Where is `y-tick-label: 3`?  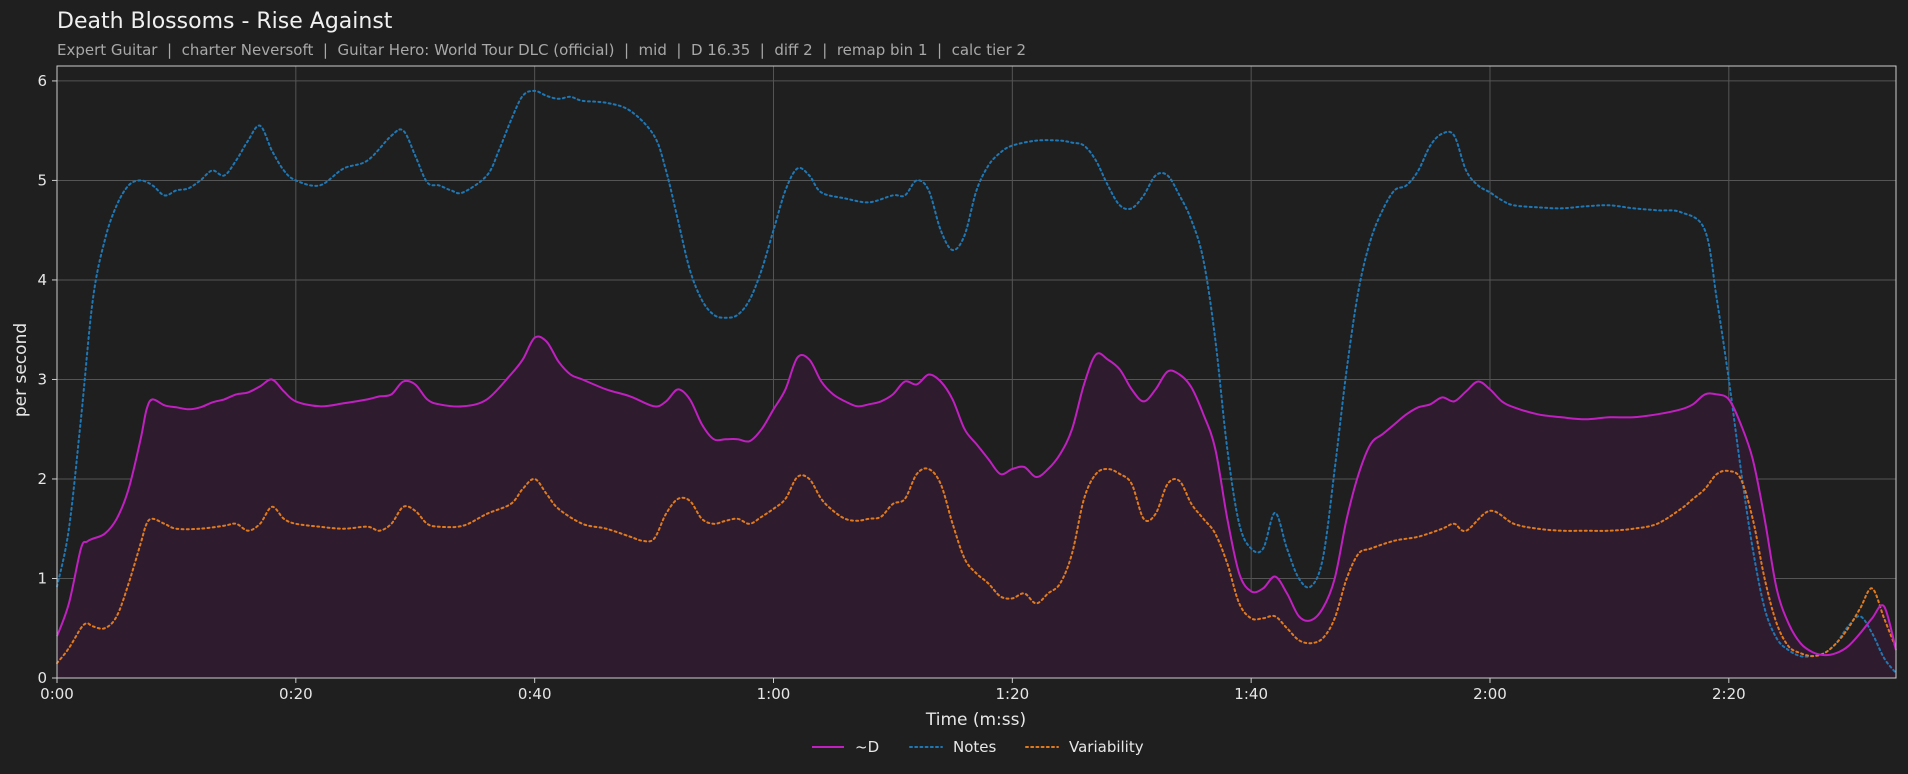
y-tick-label: 3 is located at coordinates (42, 379).